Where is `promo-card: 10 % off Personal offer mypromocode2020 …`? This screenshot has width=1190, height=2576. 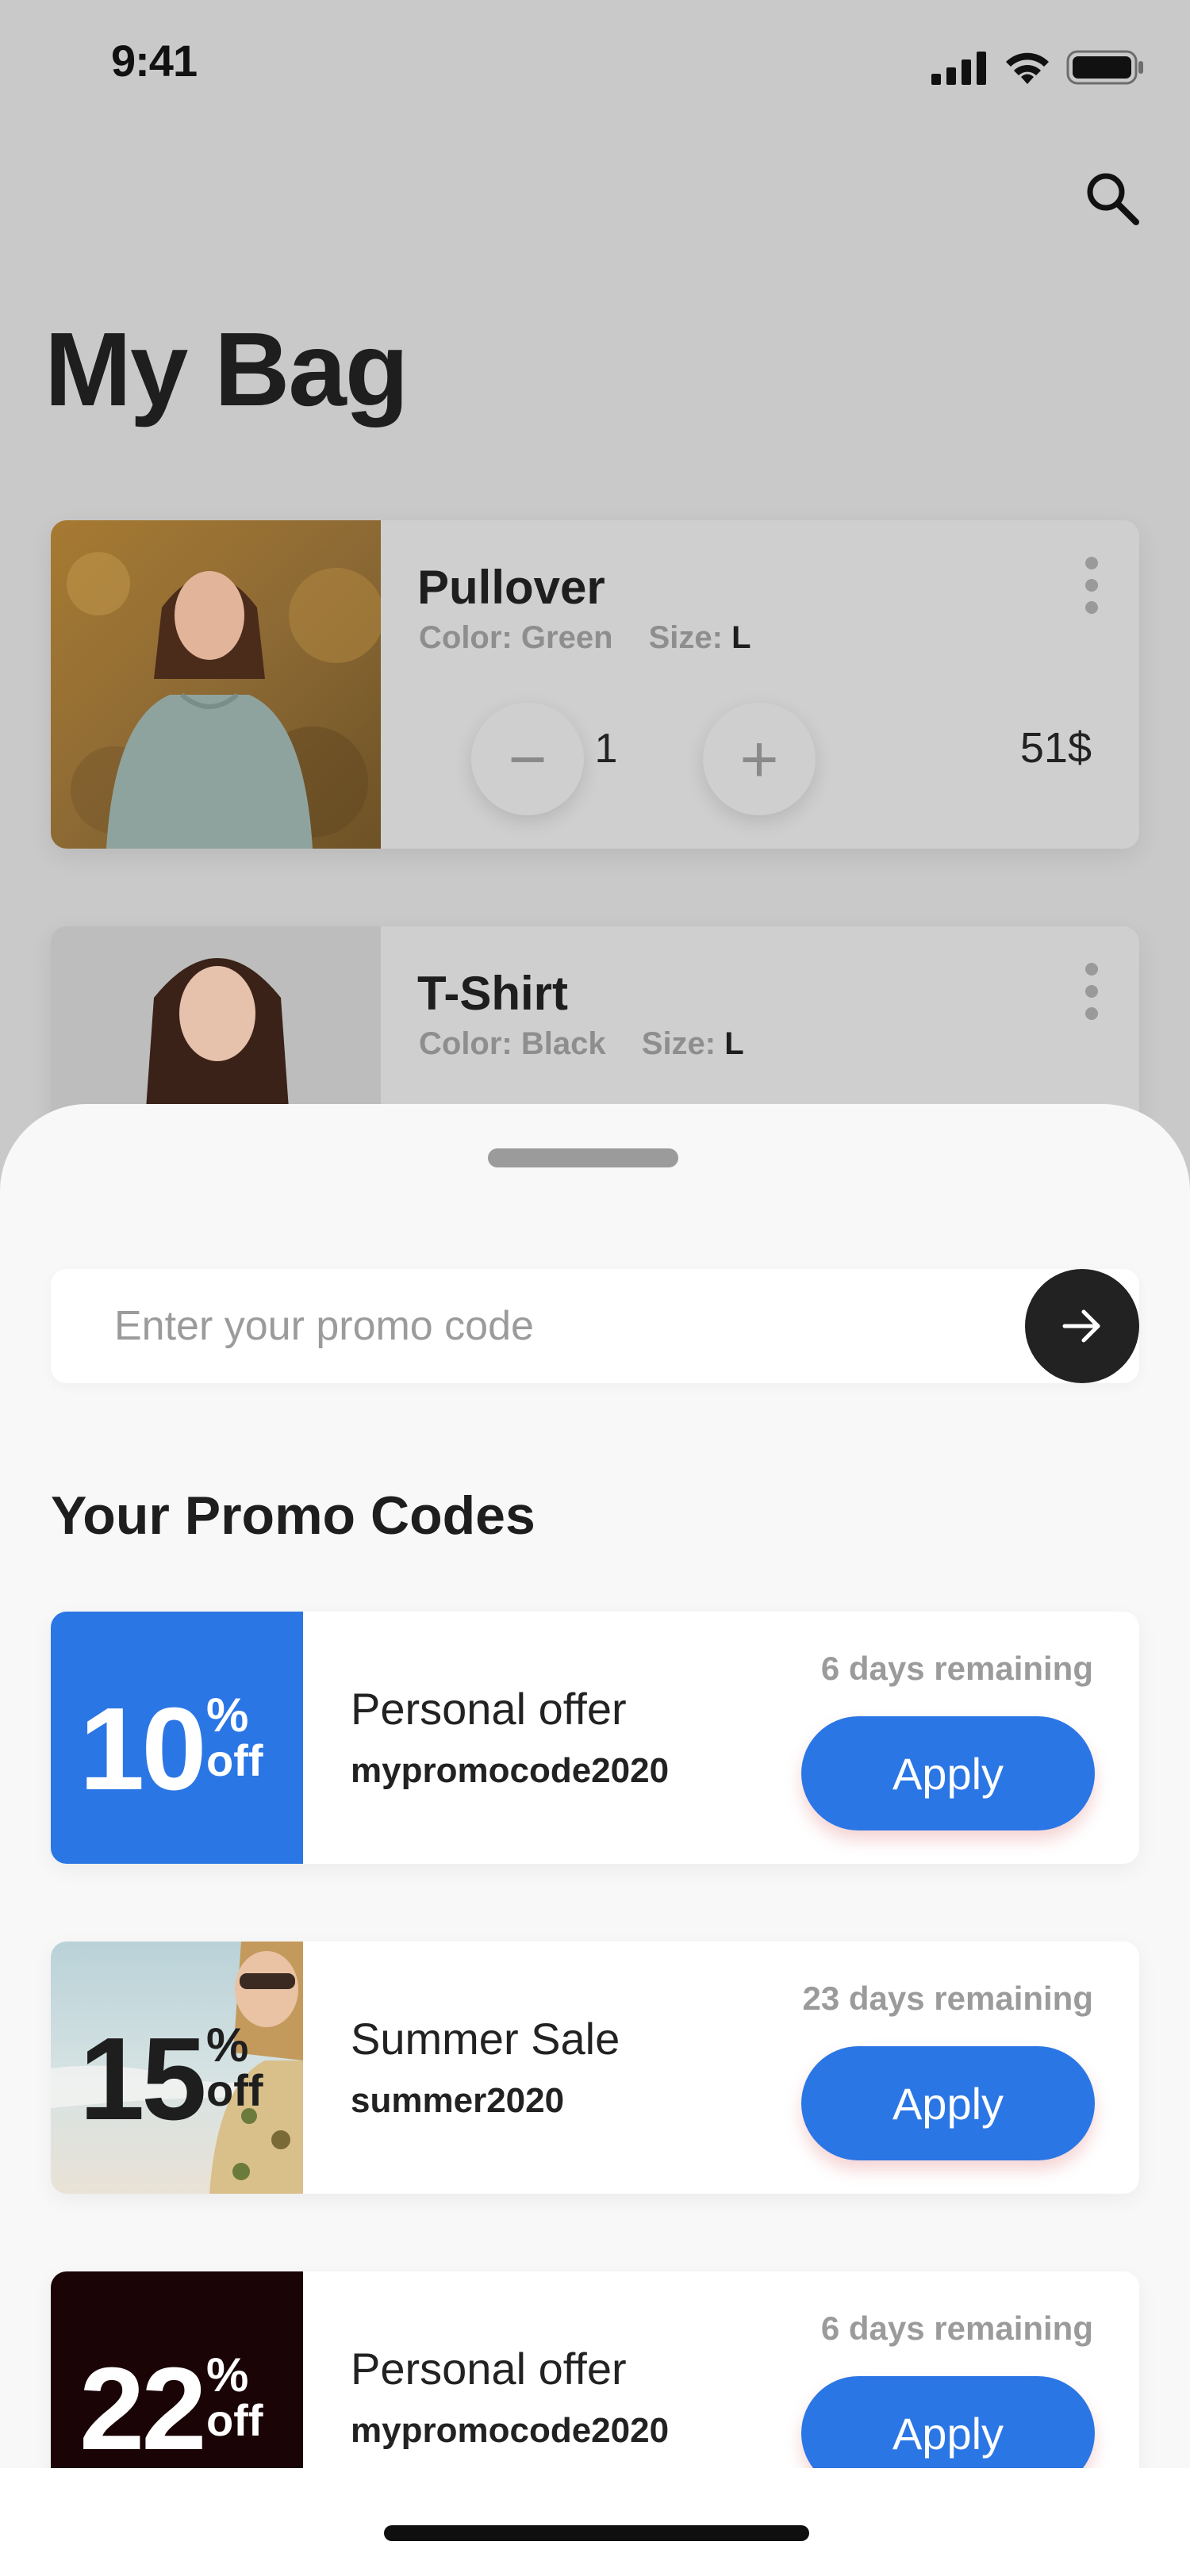
promo-card: 10 % off Personal offer mypromocode2020 … is located at coordinates (595, 1738).